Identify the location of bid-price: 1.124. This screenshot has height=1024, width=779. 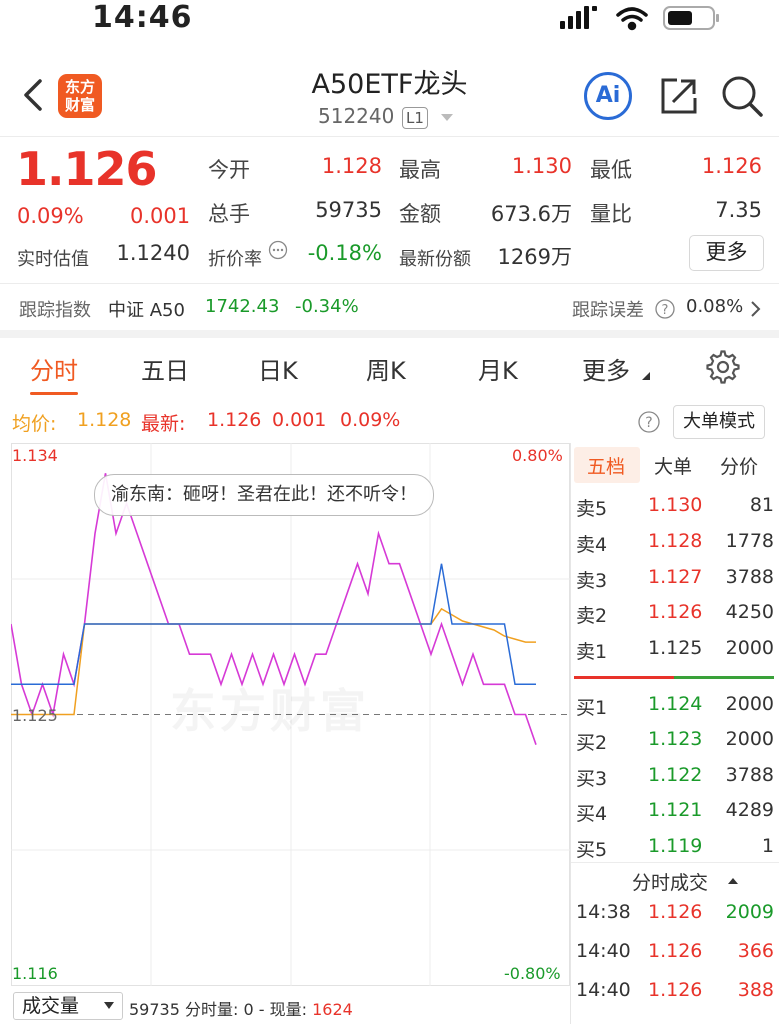
(675, 704).